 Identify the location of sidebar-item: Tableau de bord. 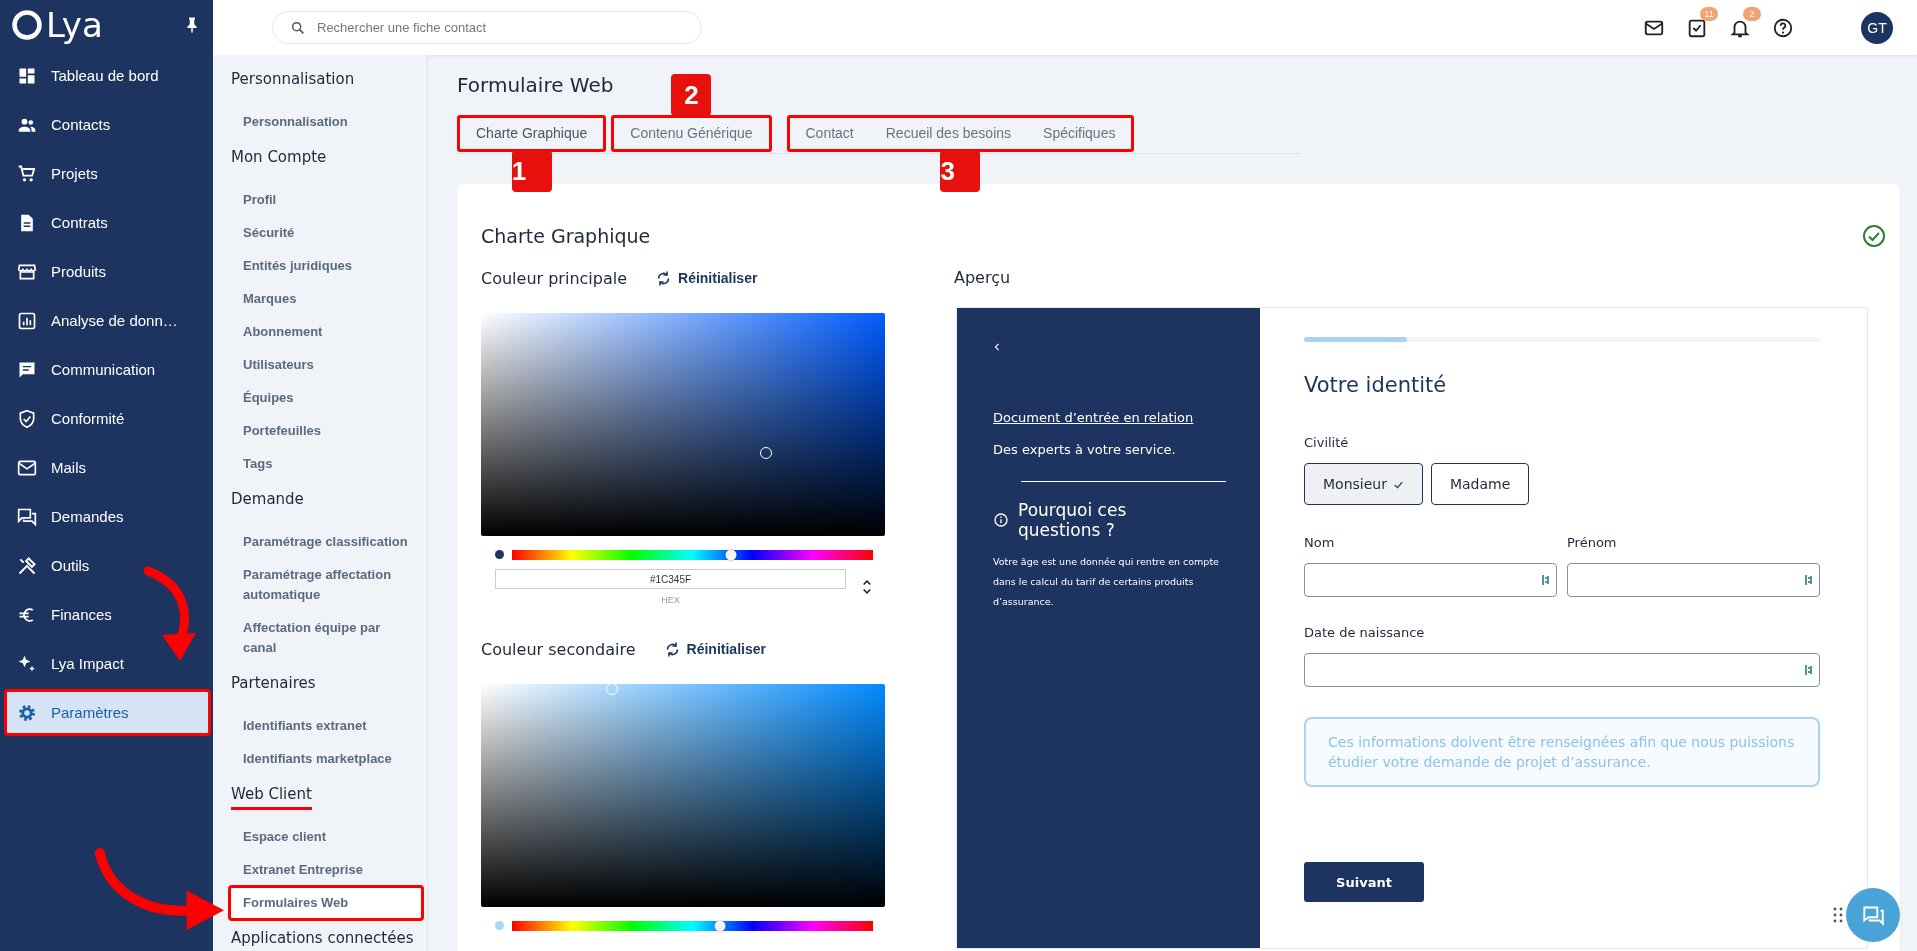
(107, 75).